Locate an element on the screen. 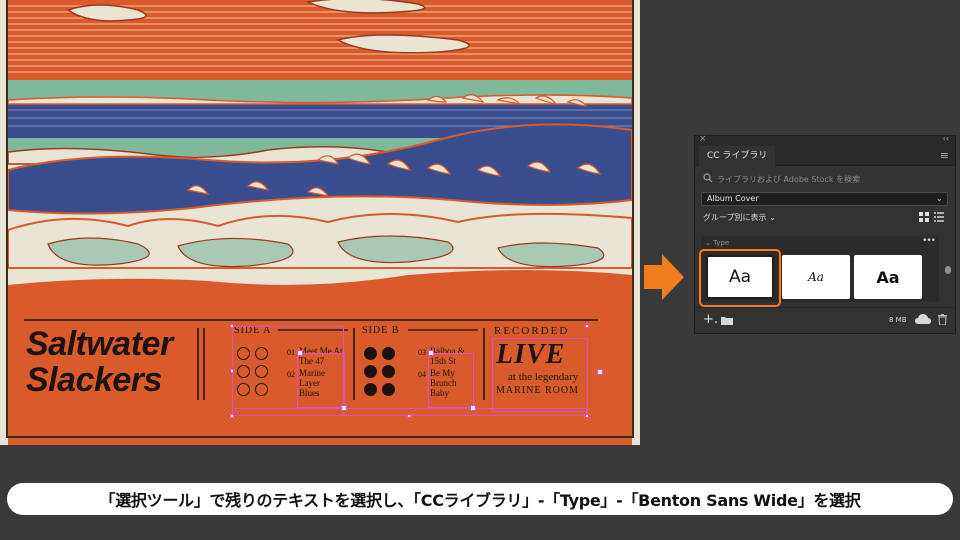 This screenshot has width=960, height=540. recorded-label: RECORDED is located at coordinates (531, 331).